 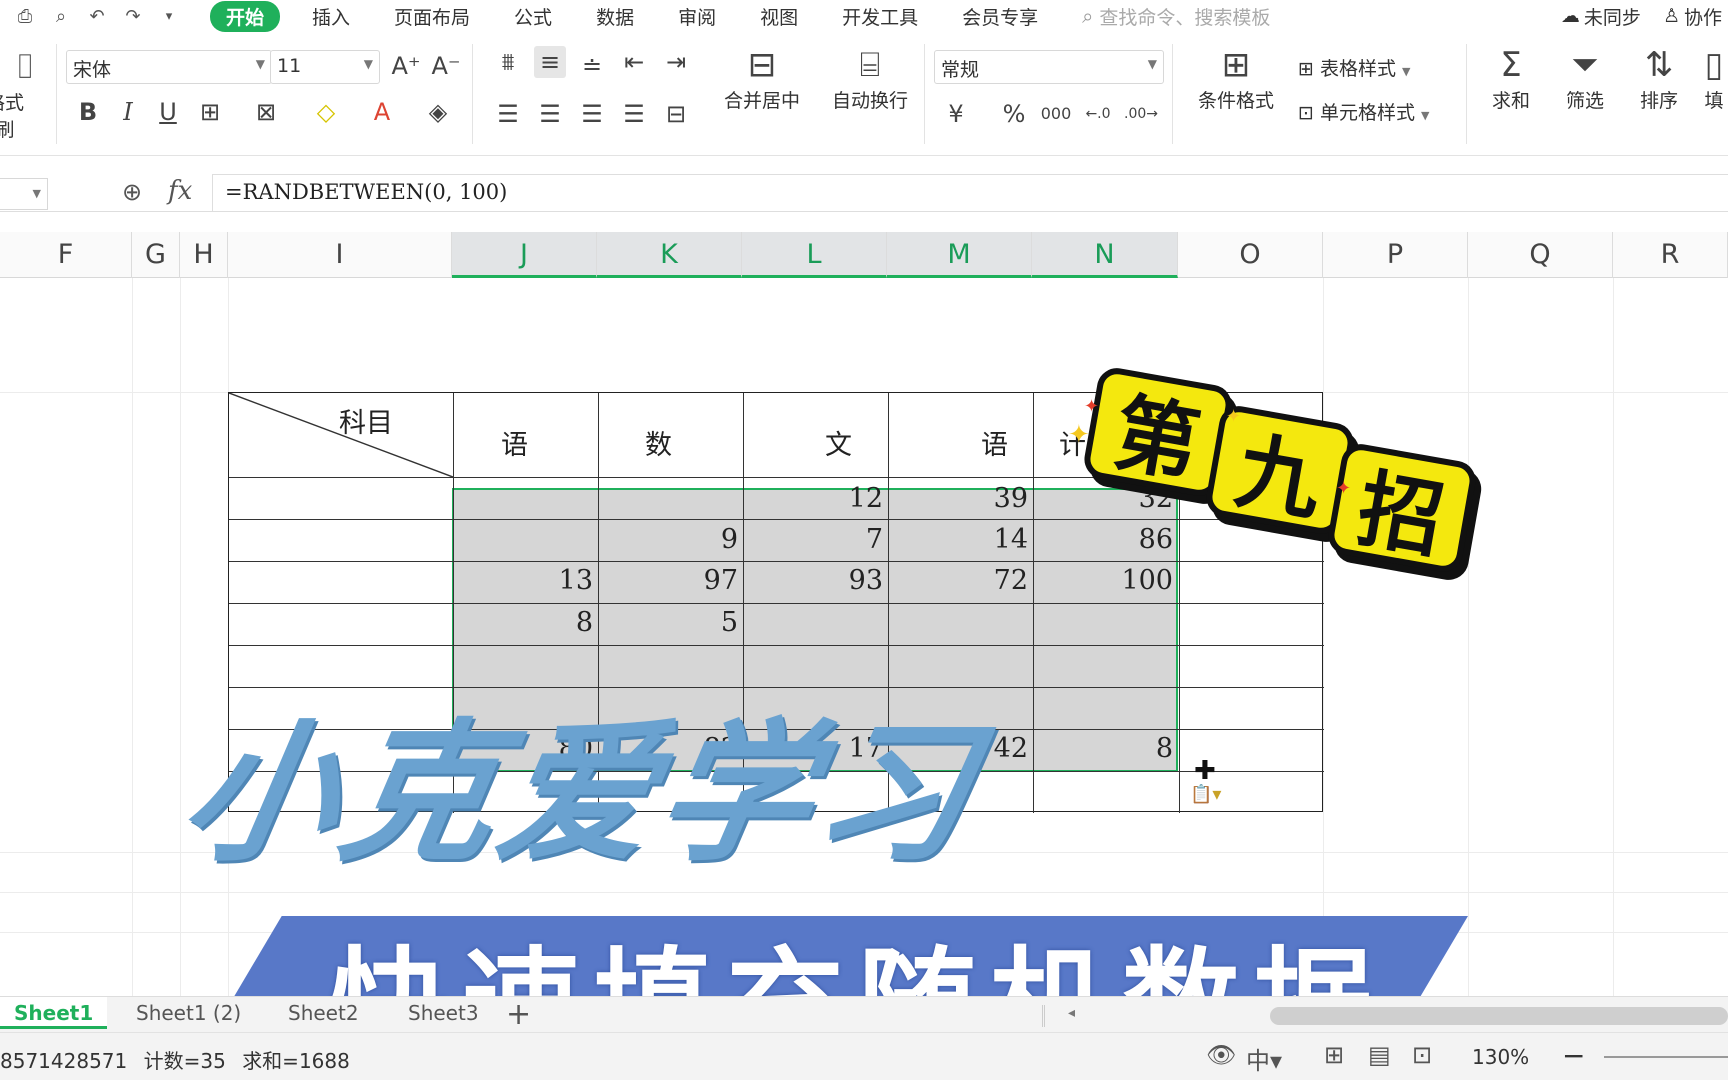 I want to click on decrease-font-icon: A⁻, so click(x=446, y=66).